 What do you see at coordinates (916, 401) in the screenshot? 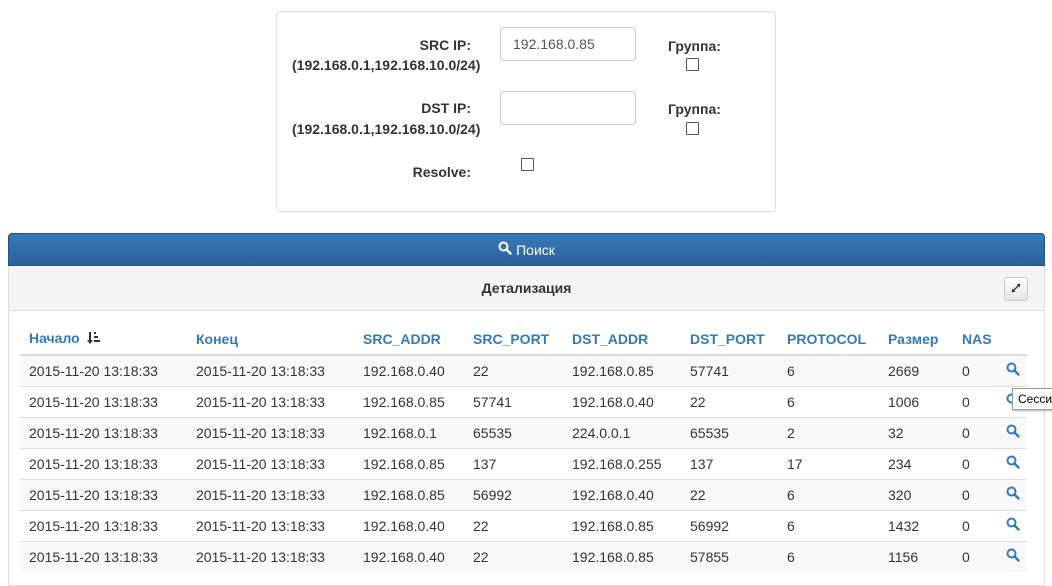
I see `table-cell: 1006` at bounding box center [916, 401].